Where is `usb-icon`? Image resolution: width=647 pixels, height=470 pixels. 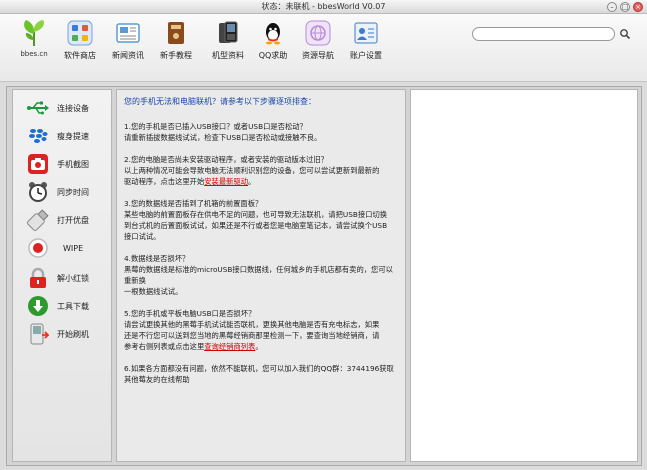 usb-icon is located at coordinates (38, 108).